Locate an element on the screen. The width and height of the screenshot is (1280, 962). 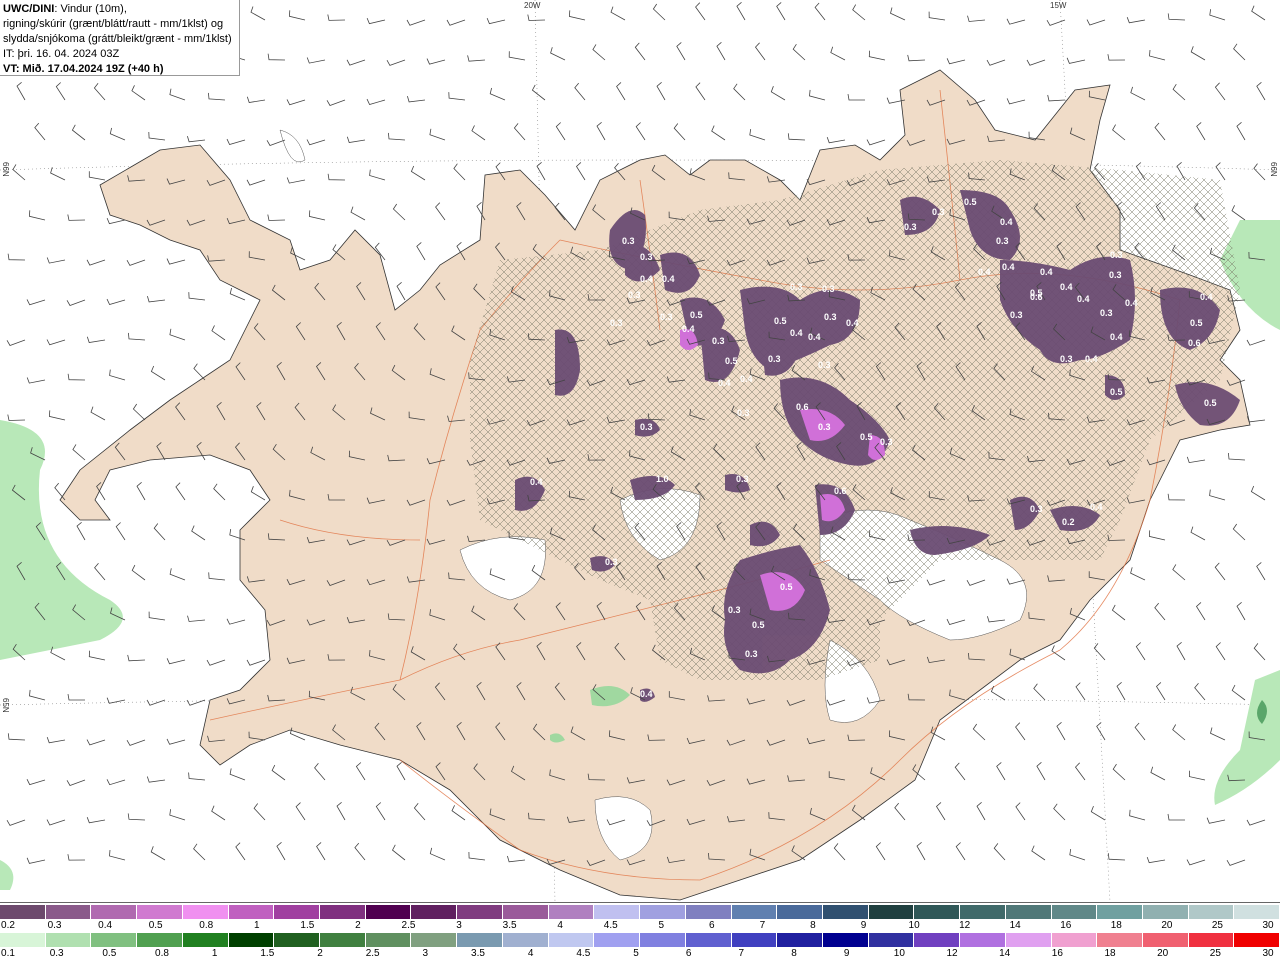
precip-value-label: 0.2 is located at coordinates (1068, 522).